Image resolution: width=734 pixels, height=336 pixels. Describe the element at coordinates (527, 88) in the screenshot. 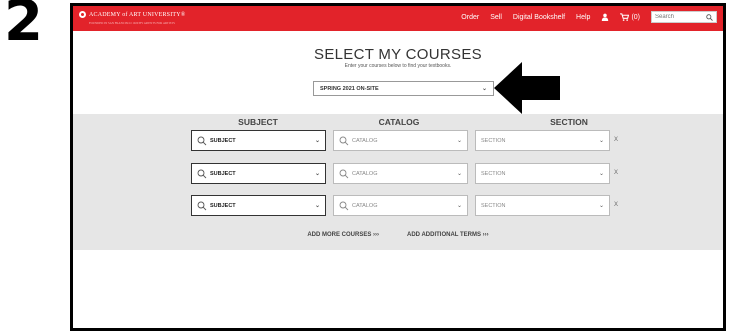

I see `arrow-left-icon` at that location.